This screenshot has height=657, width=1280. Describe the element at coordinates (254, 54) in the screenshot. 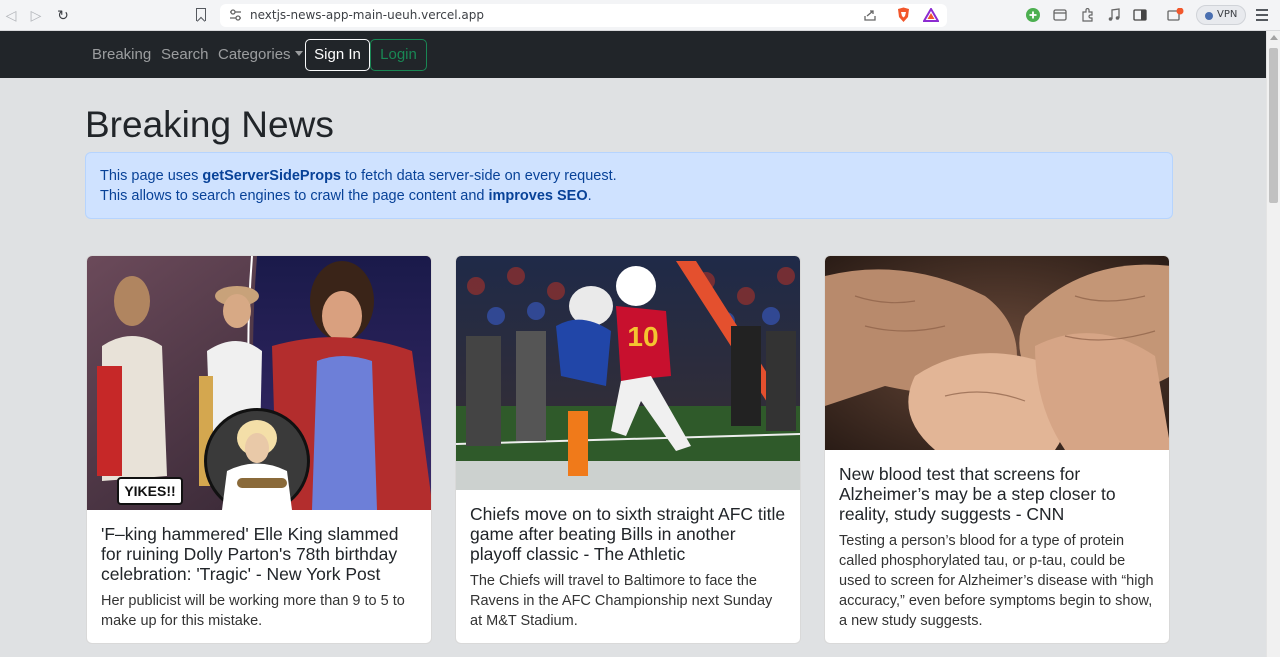

I see `nav-categories-label: Categories` at that location.